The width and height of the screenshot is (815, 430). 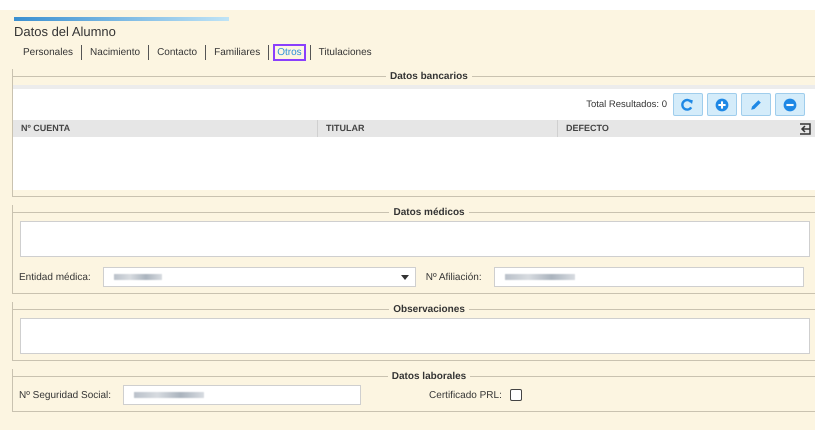 I want to click on remove-icon, so click(x=790, y=104).